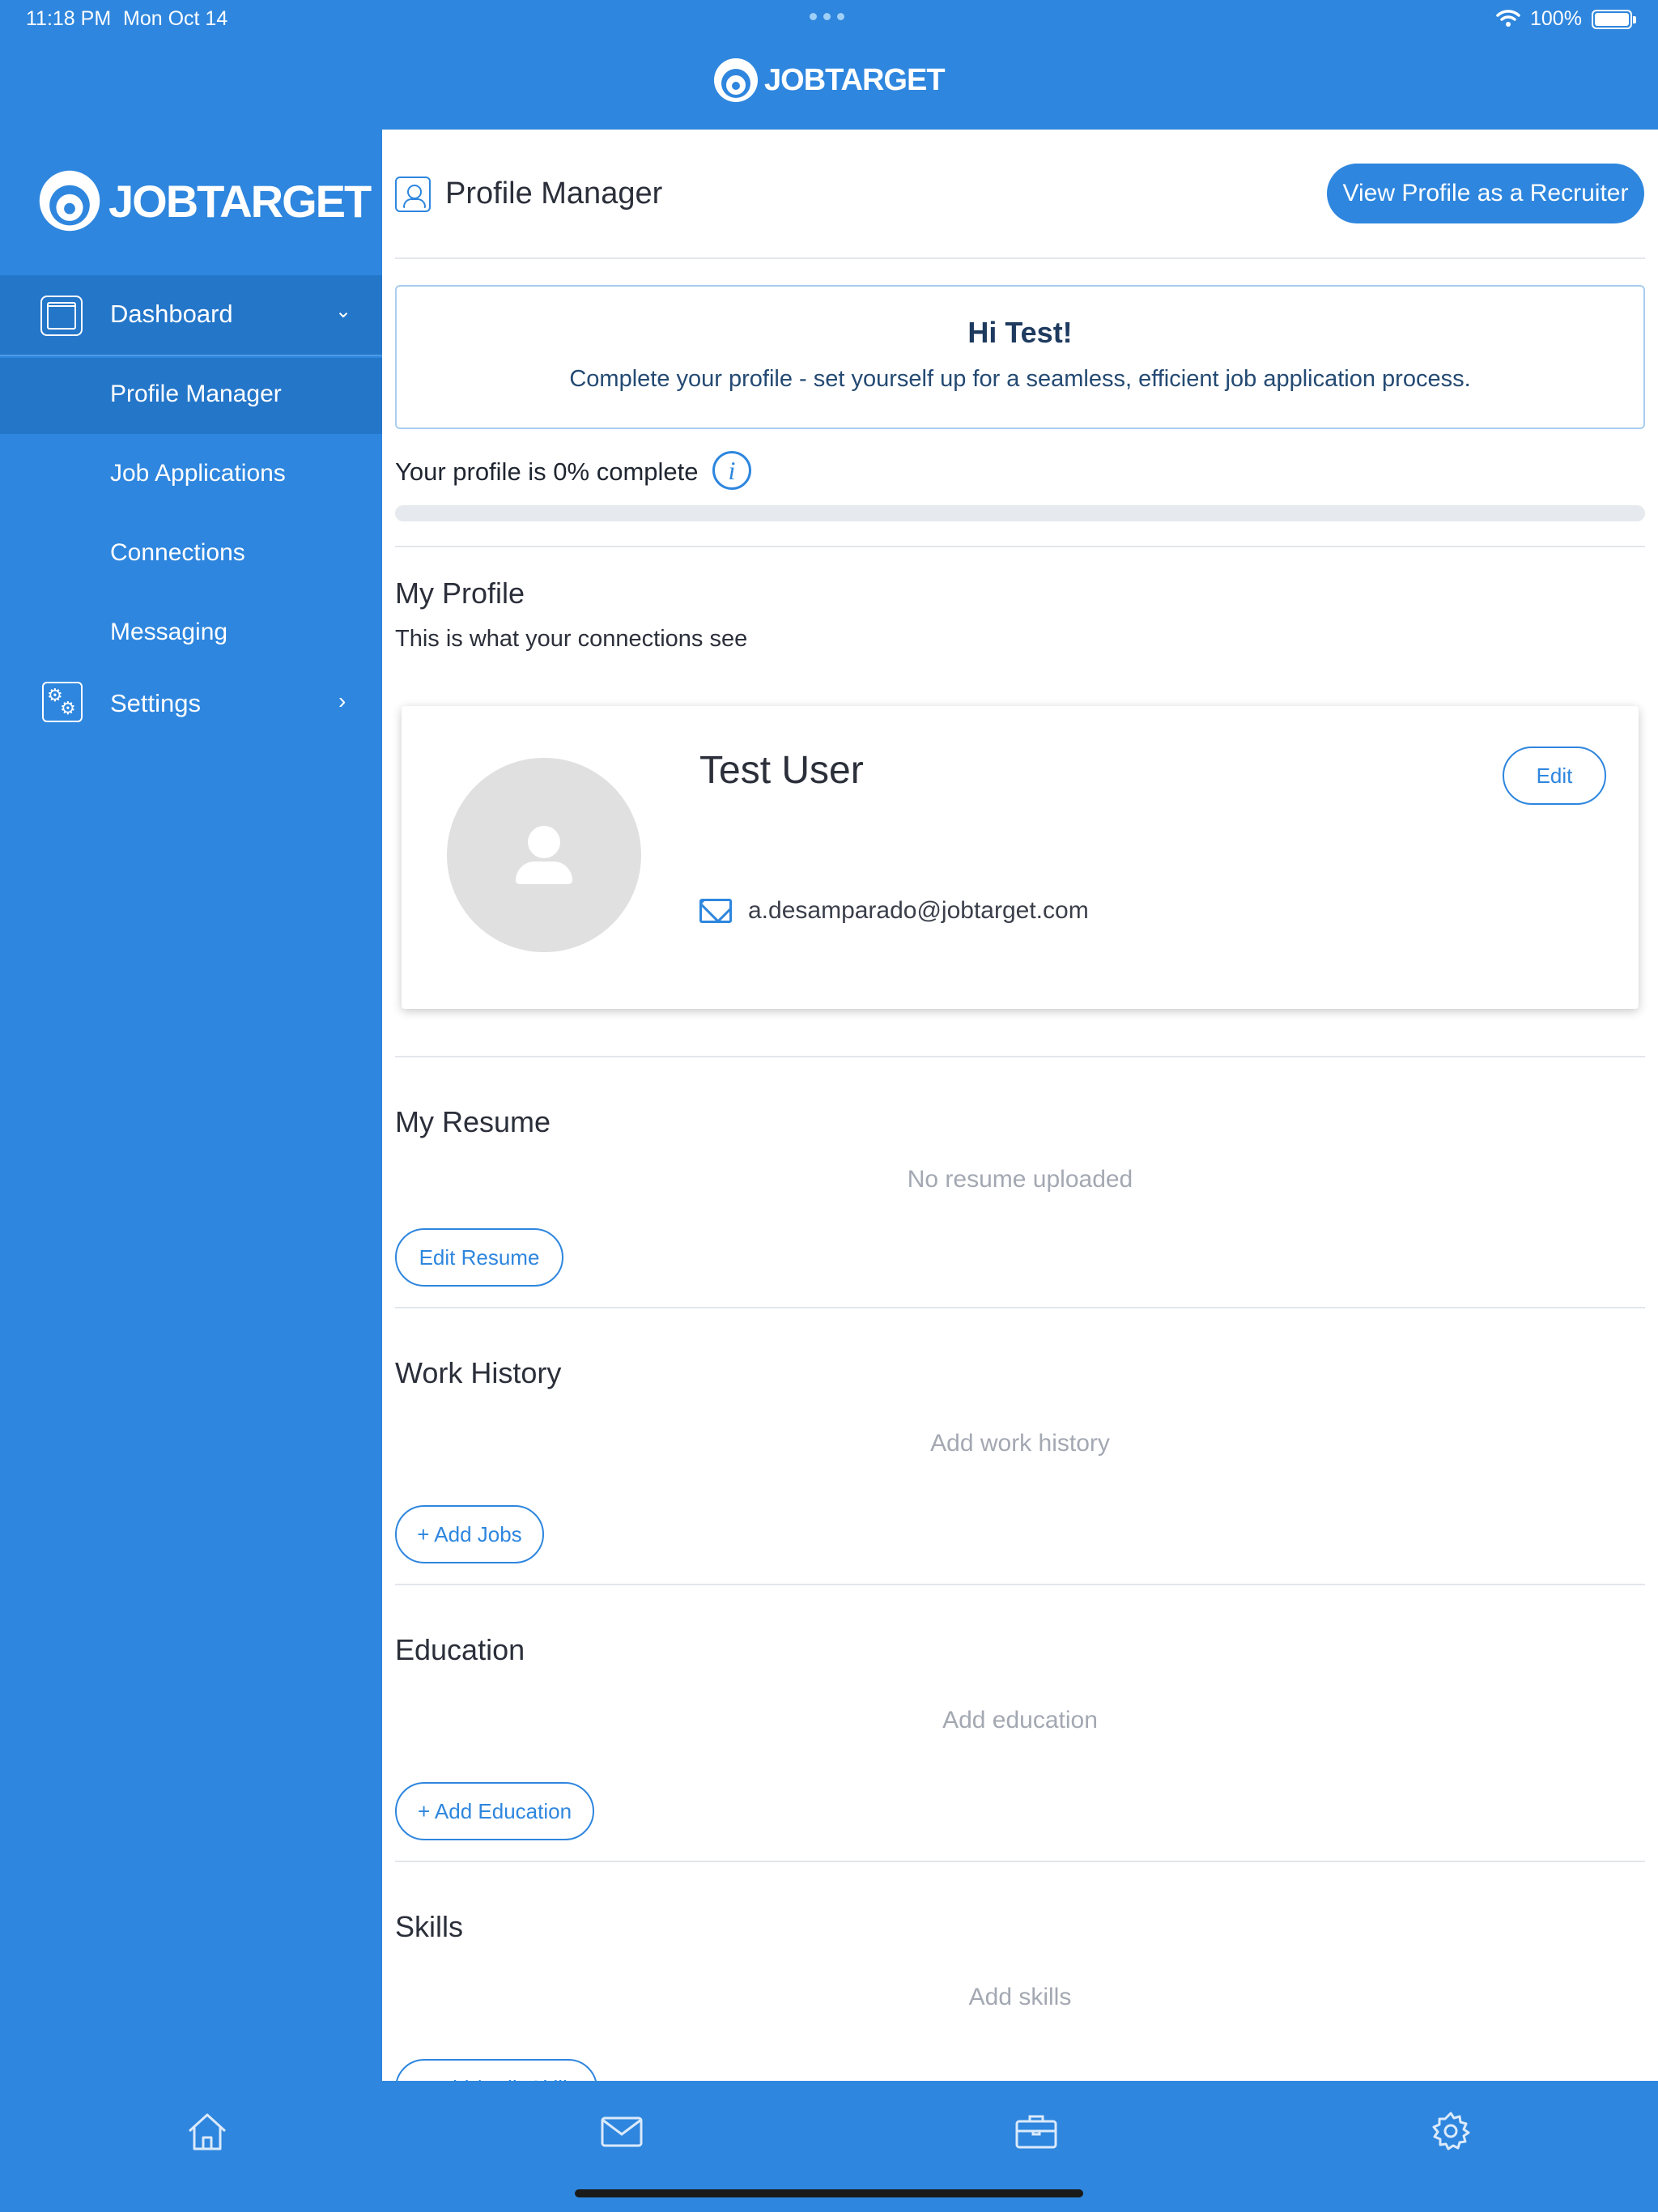 The width and height of the screenshot is (1658, 2212). Describe the element at coordinates (478, 1372) in the screenshot. I see `work-history-title: Work History` at that location.